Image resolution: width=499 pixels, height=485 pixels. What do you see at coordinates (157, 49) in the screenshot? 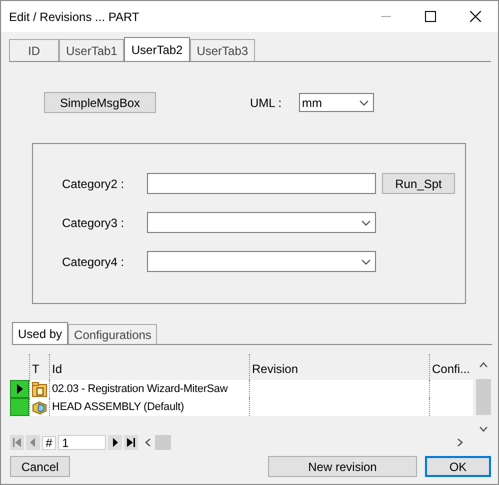
I see `tab: UserTab2` at bounding box center [157, 49].